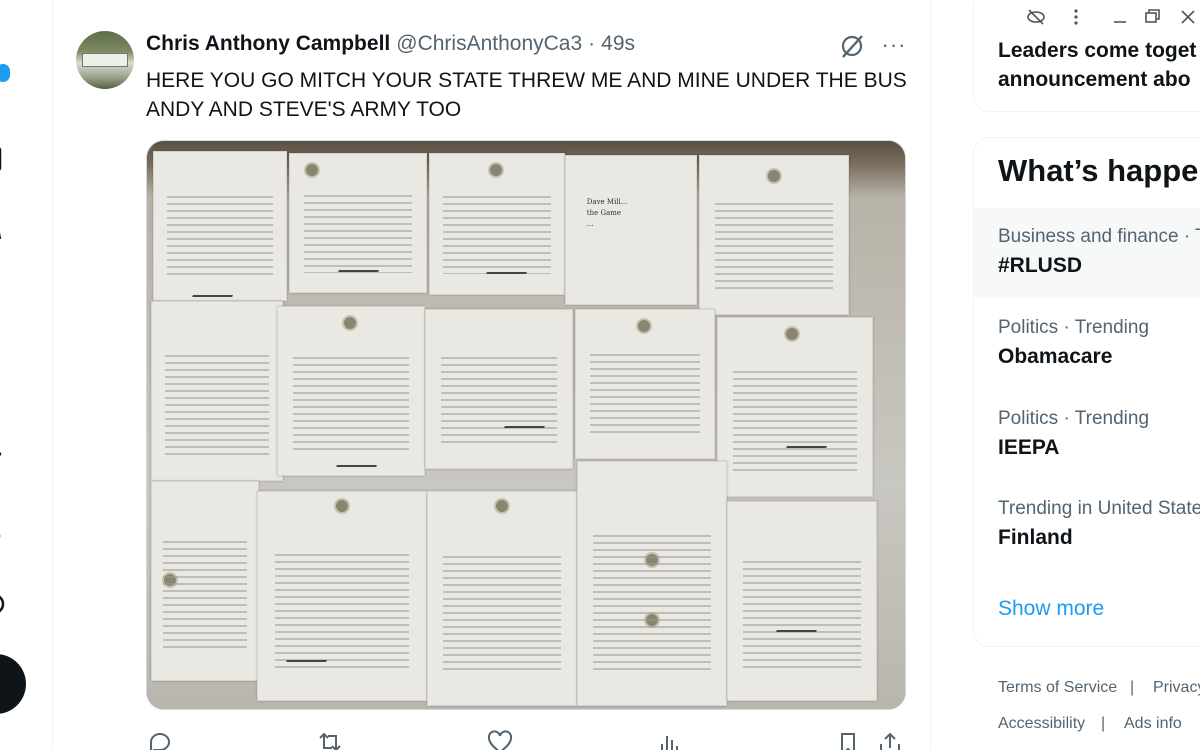  Describe the element at coordinates (160, 740) in the screenshot. I see `reply-icon` at that location.